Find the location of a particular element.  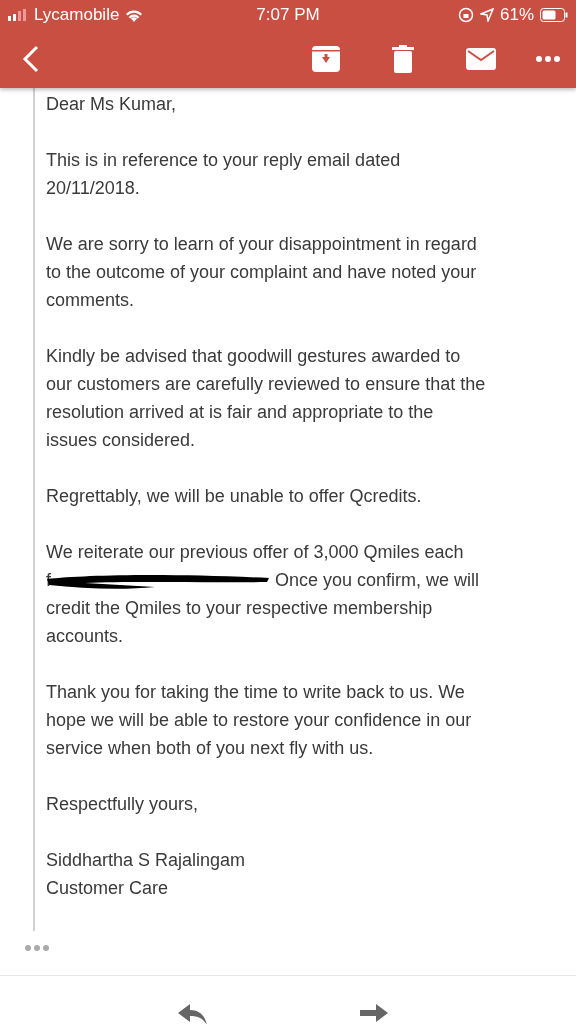

clock-time: 7:07 PM is located at coordinates (288, 15).